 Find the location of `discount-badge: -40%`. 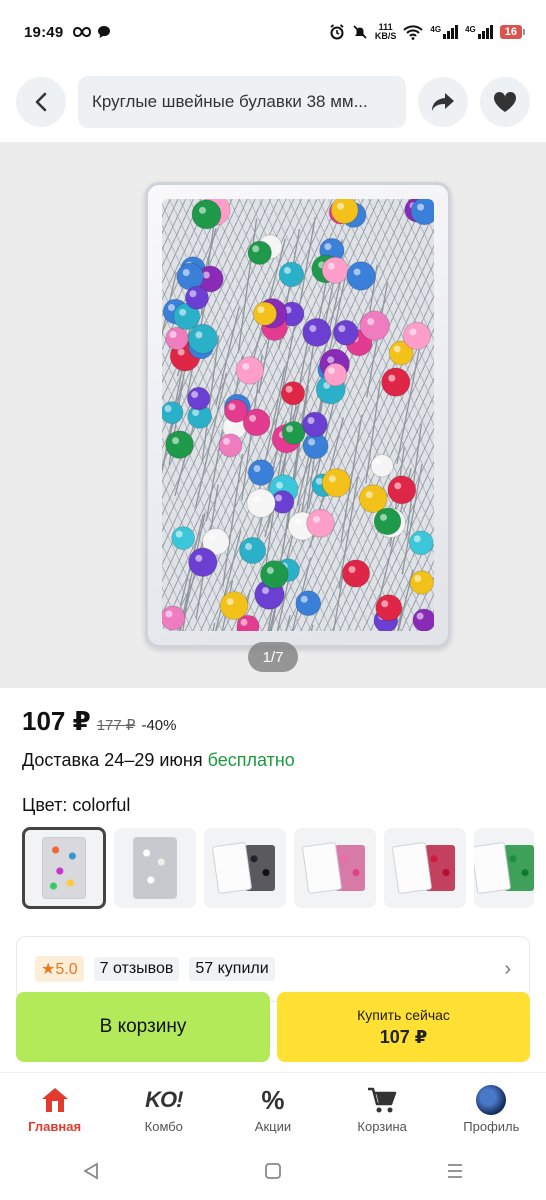

discount-badge: -40% is located at coordinates (159, 725).